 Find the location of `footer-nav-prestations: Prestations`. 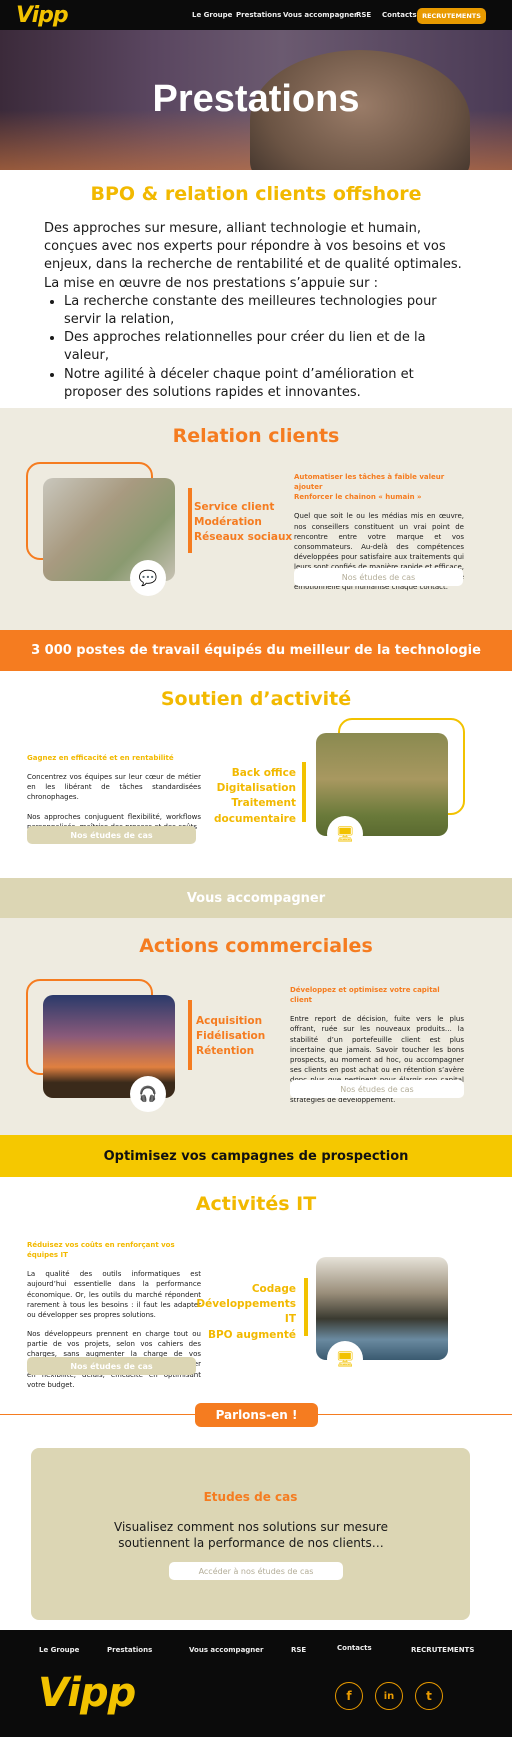

footer-nav-prestations: Prestations is located at coordinates (129, 1650).